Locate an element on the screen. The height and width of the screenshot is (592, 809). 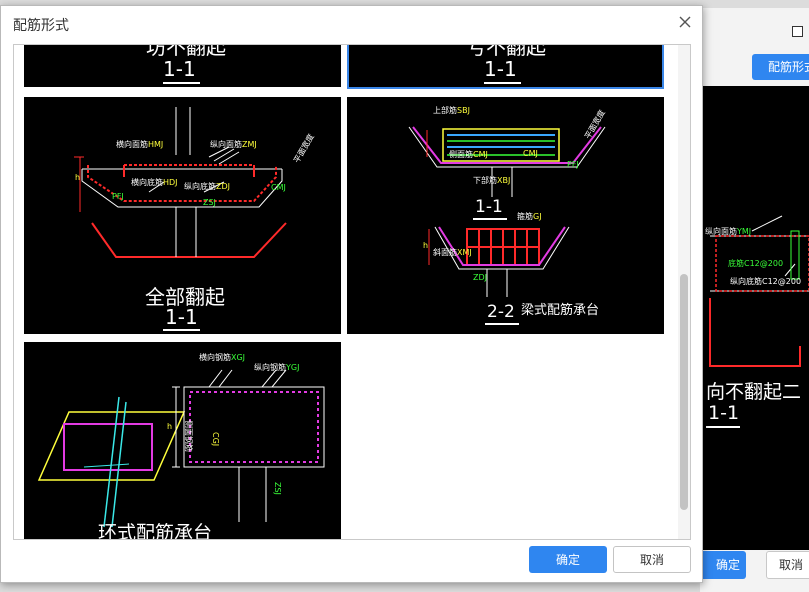
label-hmj: 横向面筋HMJ is located at coordinates (139, 144).